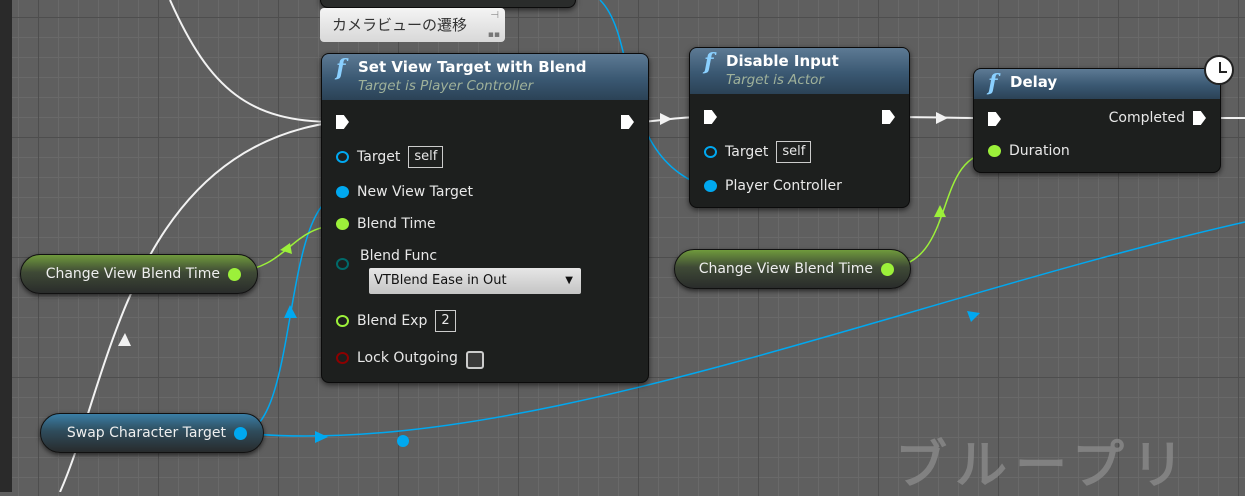 The width and height of the screenshot is (1245, 496). I want to click on pin-label: Blend Func, so click(399, 256).